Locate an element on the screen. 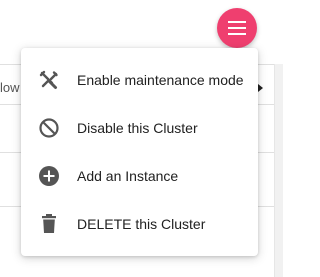  add-circle-icon is located at coordinates (49, 176).